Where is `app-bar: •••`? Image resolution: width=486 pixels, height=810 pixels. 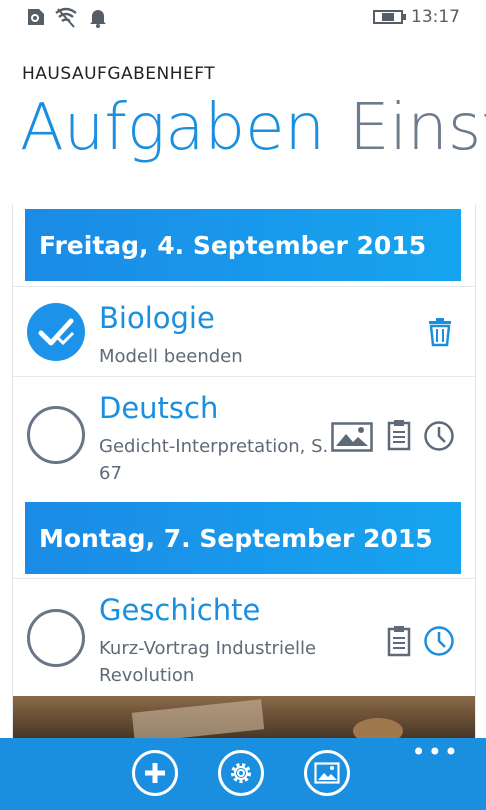 app-bar: ••• is located at coordinates (243, 774).